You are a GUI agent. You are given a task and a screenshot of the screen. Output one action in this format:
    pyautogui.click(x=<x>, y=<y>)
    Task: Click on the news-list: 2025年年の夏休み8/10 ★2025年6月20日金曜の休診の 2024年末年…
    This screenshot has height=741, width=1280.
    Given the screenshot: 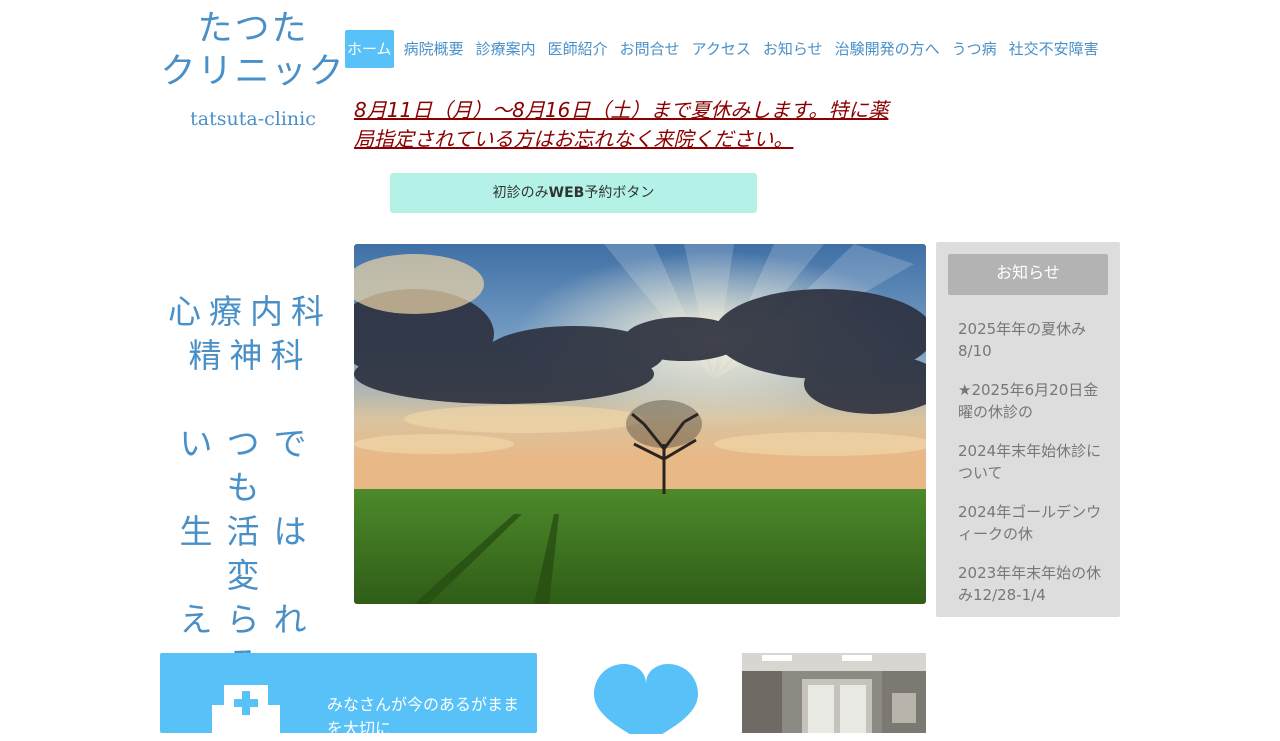 What is the action you would take?
    pyautogui.click(x=1030, y=470)
    